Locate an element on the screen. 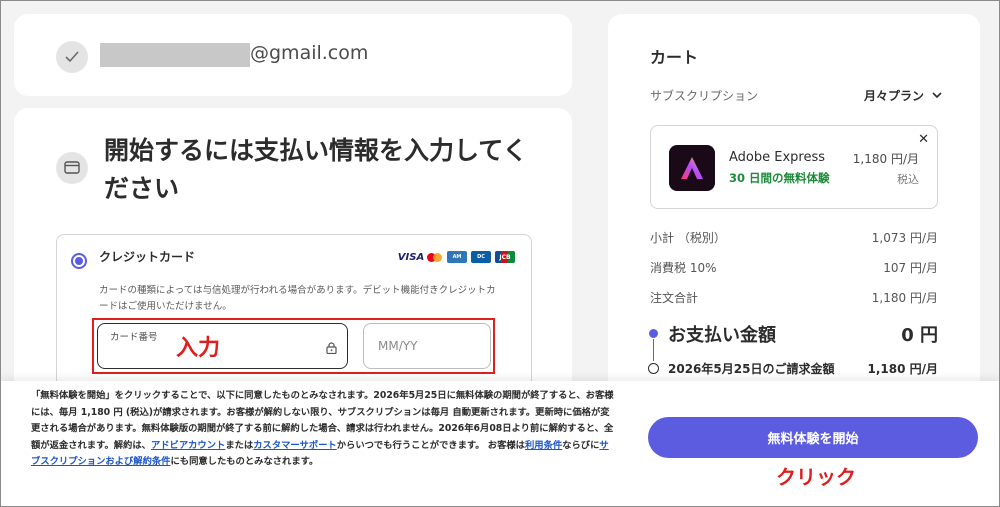 This screenshot has width=1000, height=507. check-icon is located at coordinates (72, 57).